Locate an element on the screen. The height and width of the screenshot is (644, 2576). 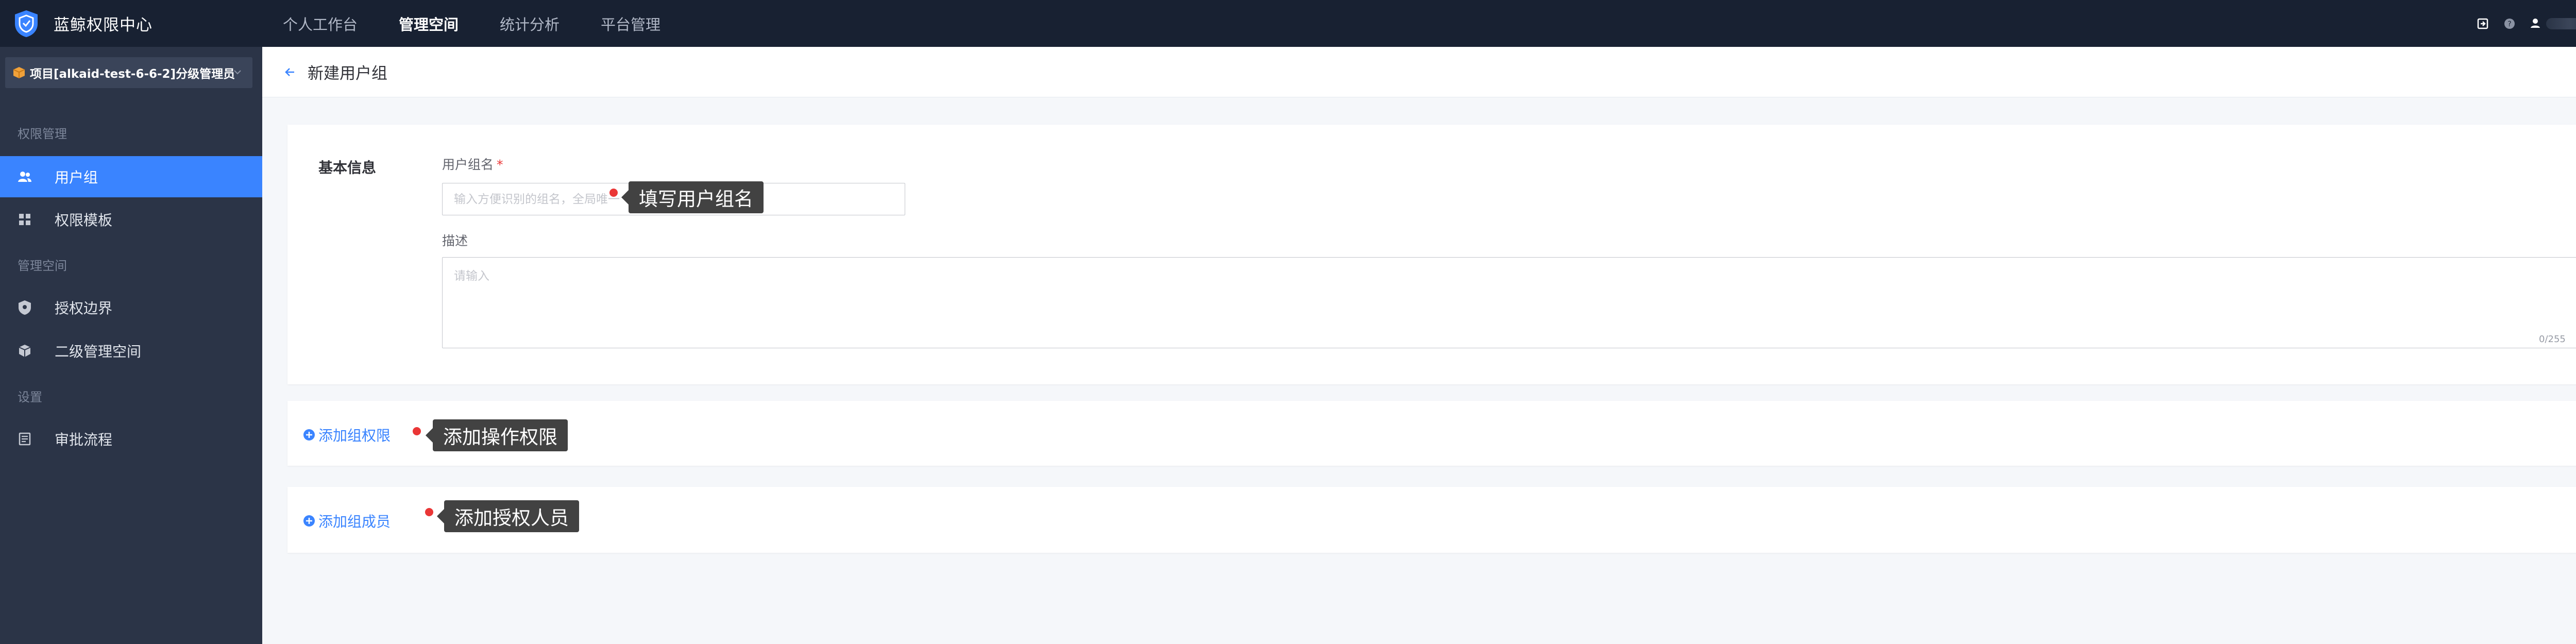
sidebar-item-label: 用户组 is located at coordinates (76, 177).